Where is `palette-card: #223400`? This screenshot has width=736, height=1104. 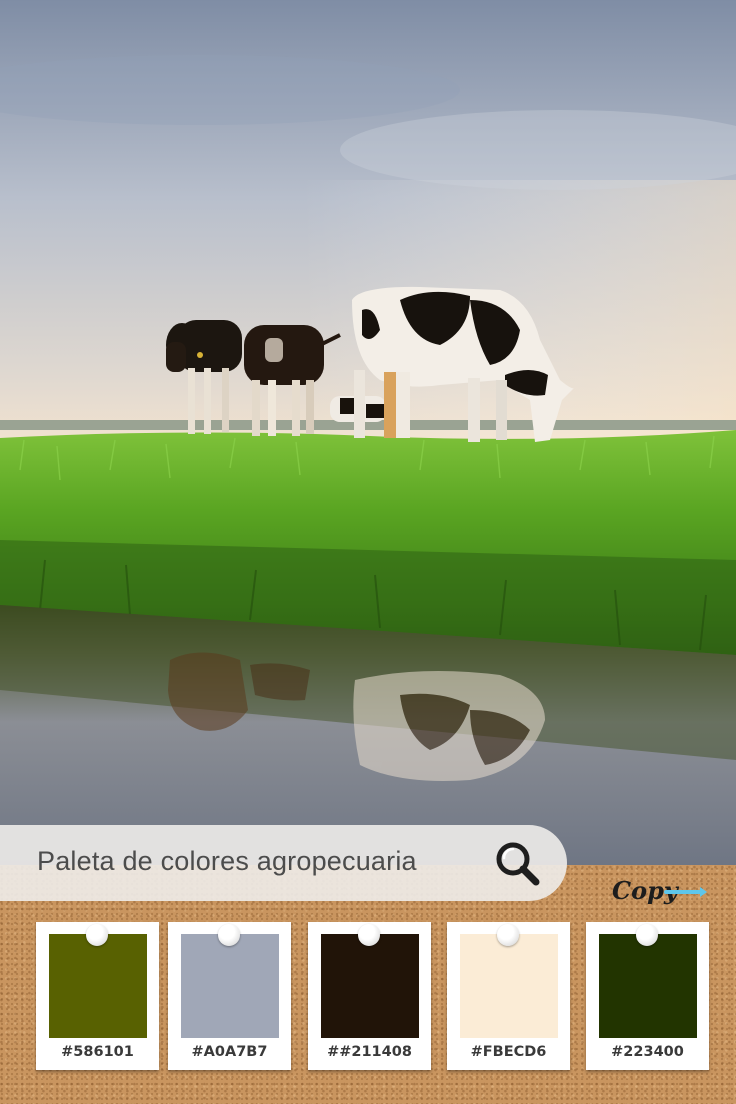
palette-card: #223400 is located at coordinates (647, 996).